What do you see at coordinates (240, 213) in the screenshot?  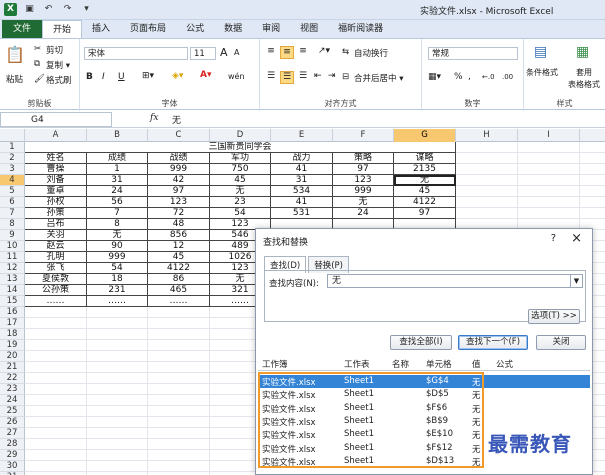 I see `cell-d7: 54` at bounding box center [240, 213].